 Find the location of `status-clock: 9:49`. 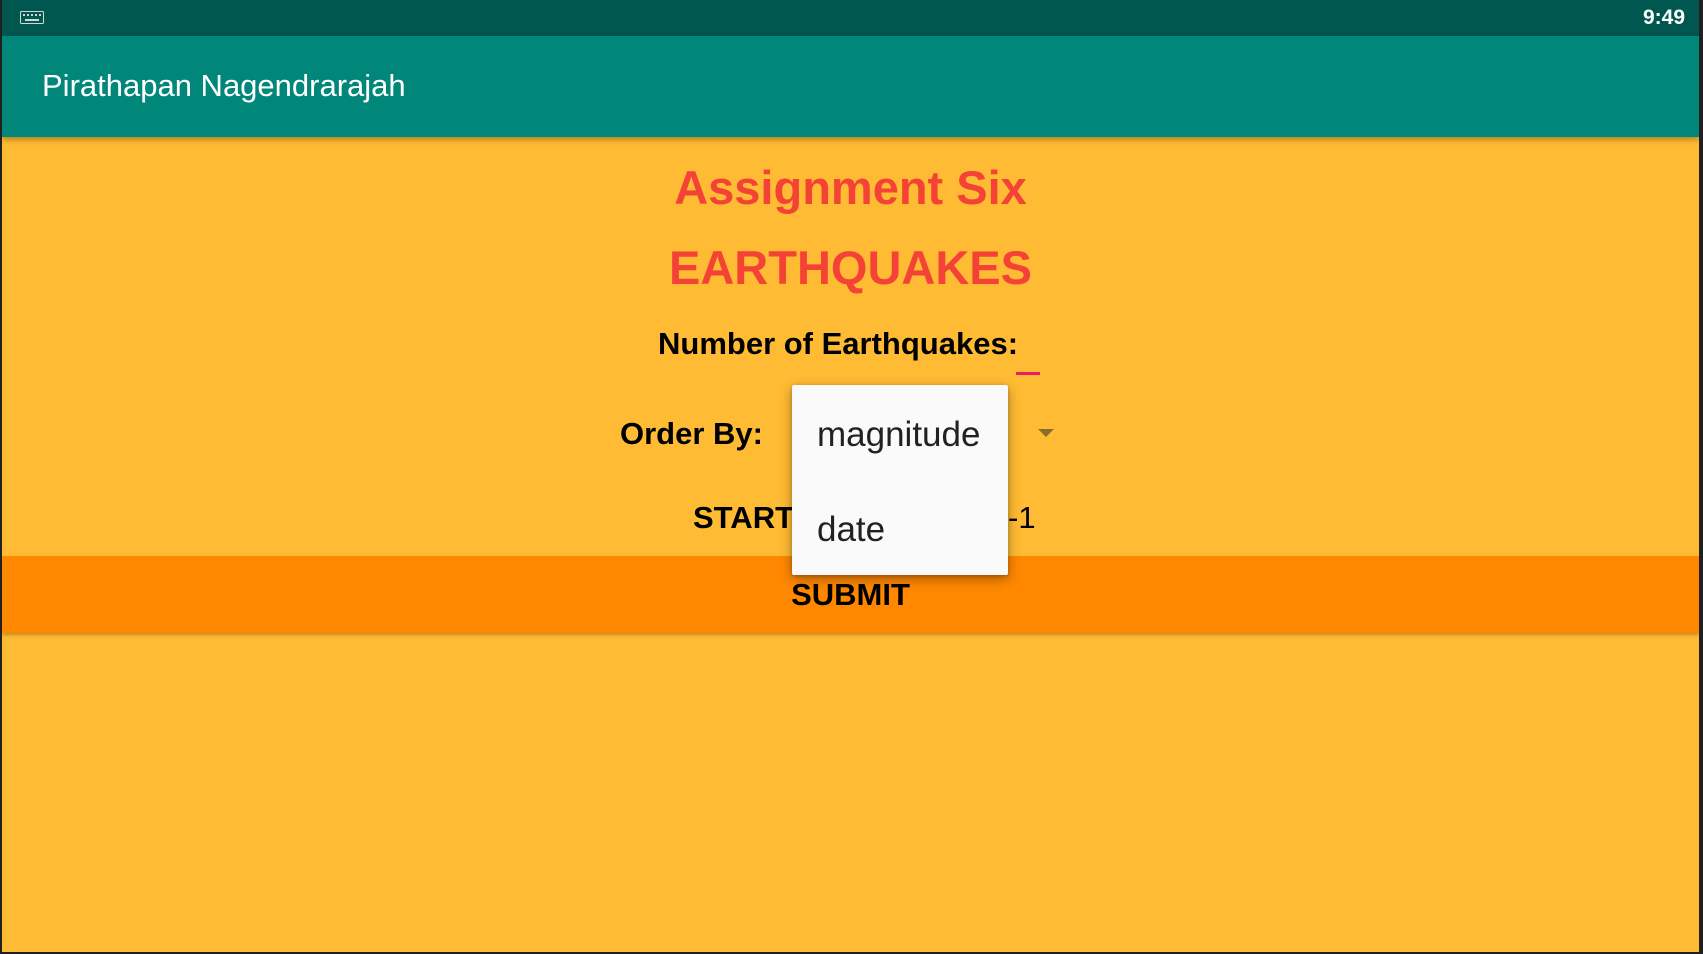

status-clock: 9:49 is located at coordinates (1663, 17).